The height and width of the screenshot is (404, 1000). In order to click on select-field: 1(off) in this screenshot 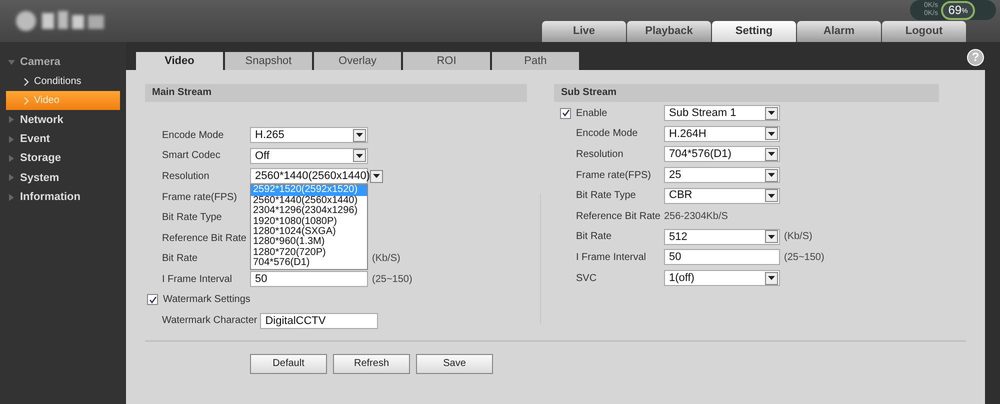, I will do `click(722, 278)`.